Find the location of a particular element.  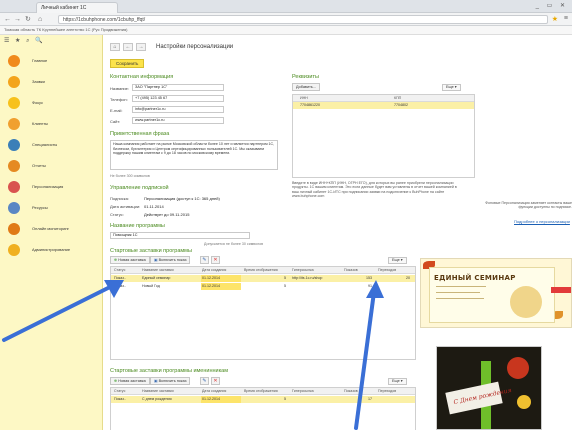

home-button: ⌂ is located at coordinates (115, 47).